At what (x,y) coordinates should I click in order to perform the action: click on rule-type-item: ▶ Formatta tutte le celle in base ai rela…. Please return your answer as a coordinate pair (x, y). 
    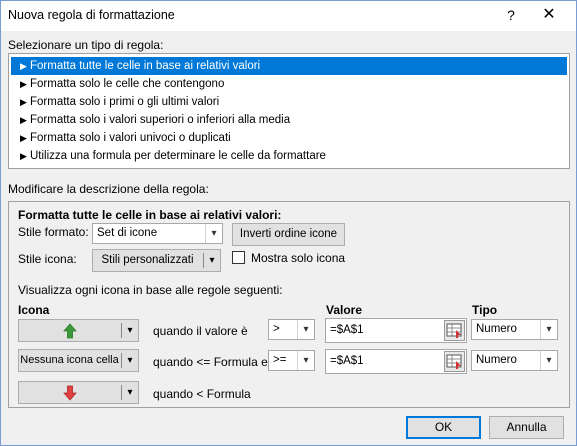
    Looking at the image, I should click on (289, 66).